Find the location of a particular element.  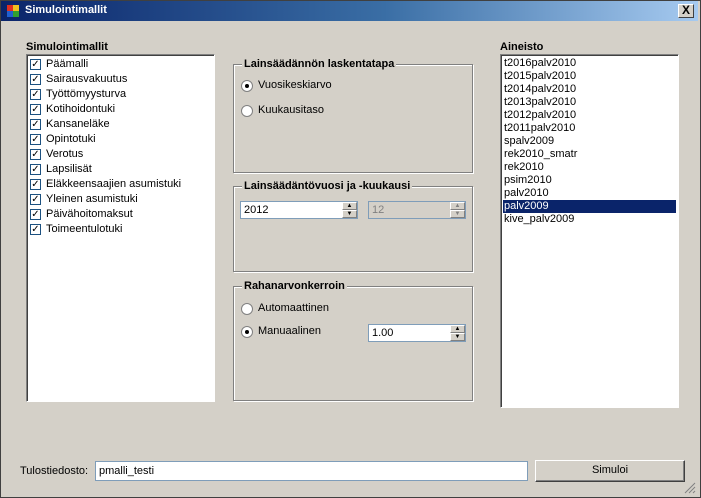

app-icon is located at coordinates (13, 11).